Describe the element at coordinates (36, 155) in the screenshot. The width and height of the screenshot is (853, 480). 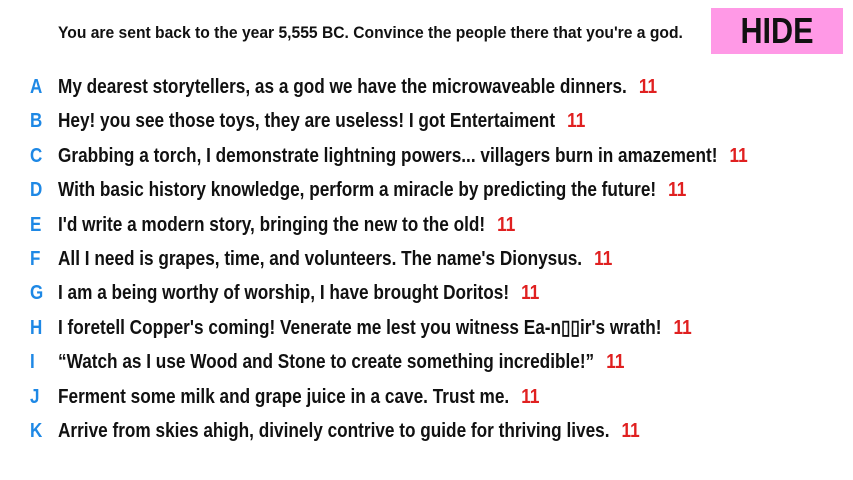
I see `answer-letter: C` at that location.